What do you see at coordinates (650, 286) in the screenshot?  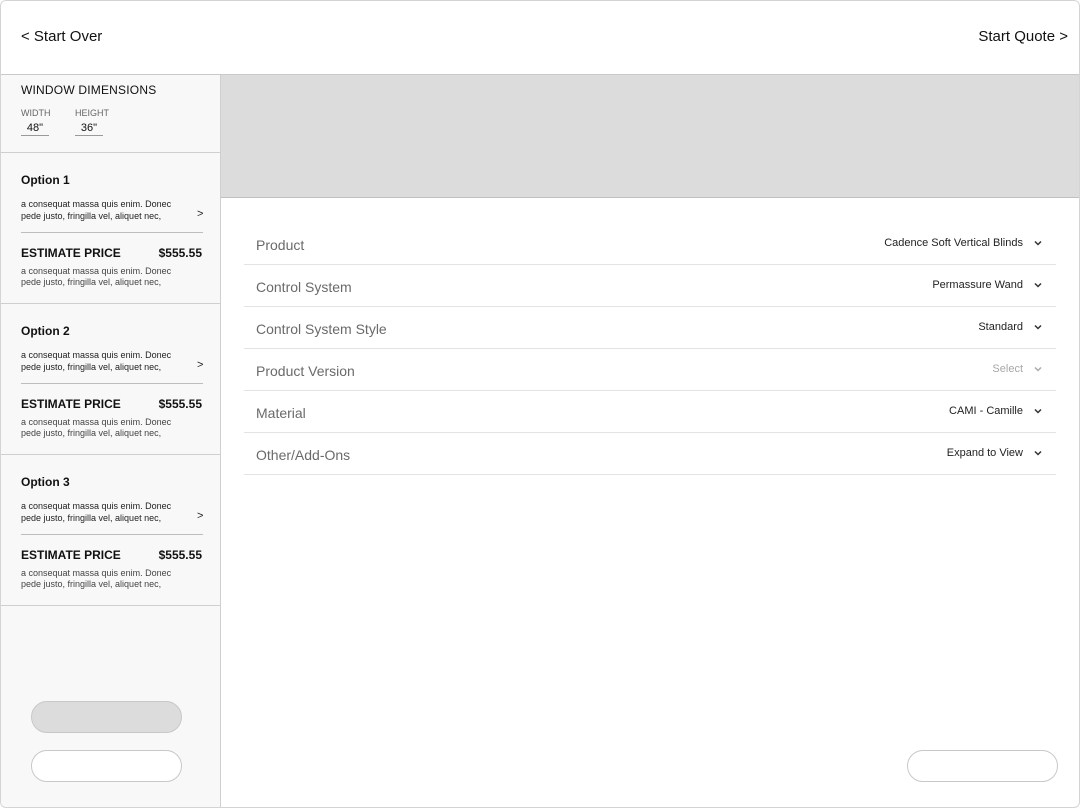 I see `row-control-system: Control System Permassure Wand` at bounding box center [650, 286].